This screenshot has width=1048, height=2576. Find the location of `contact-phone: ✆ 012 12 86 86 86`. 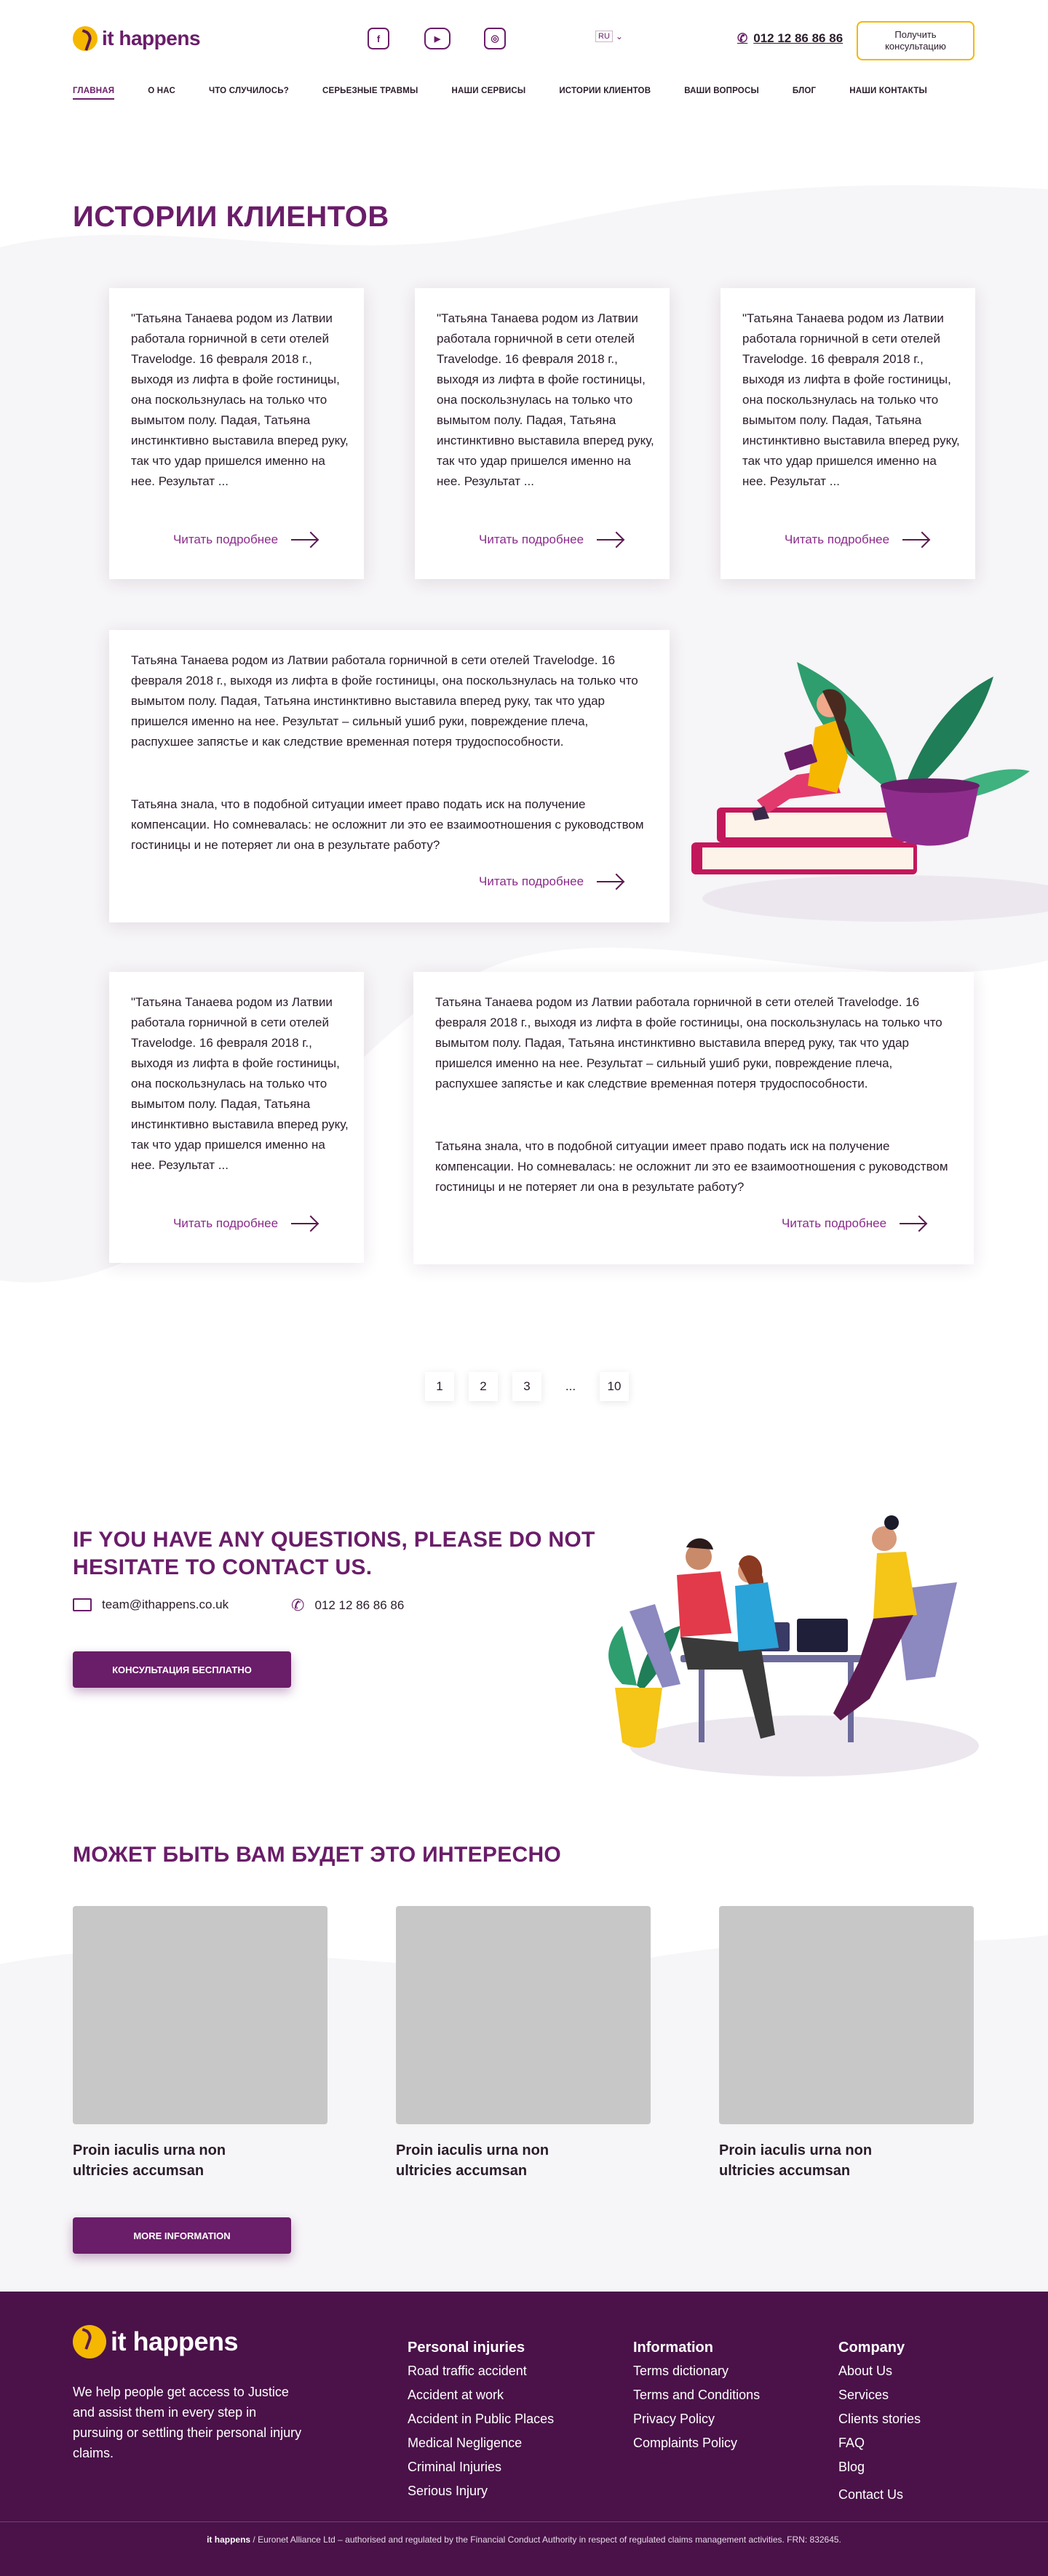

contact-phone: ✆ 012 12 86 86 86 is located at coordinates (347, 1605).